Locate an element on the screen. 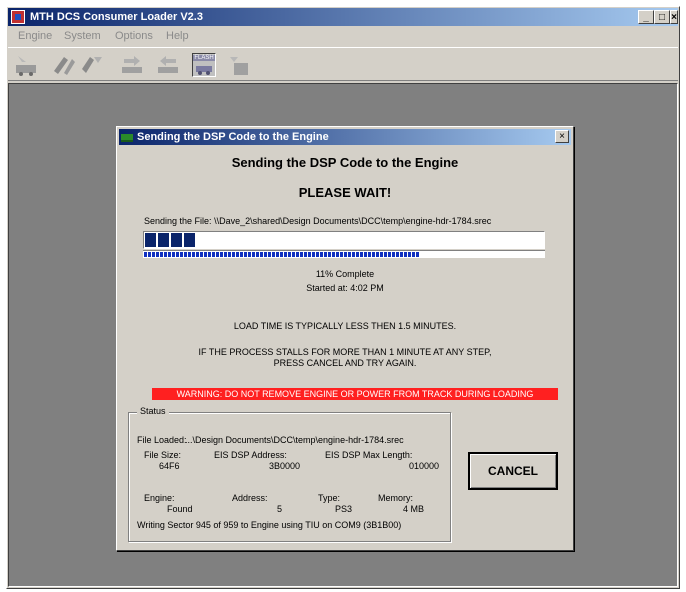 This screenshot has height=592, width=686. dialog-title: Sending the DSP Code to the Engine is located at coordinates (233, 137).